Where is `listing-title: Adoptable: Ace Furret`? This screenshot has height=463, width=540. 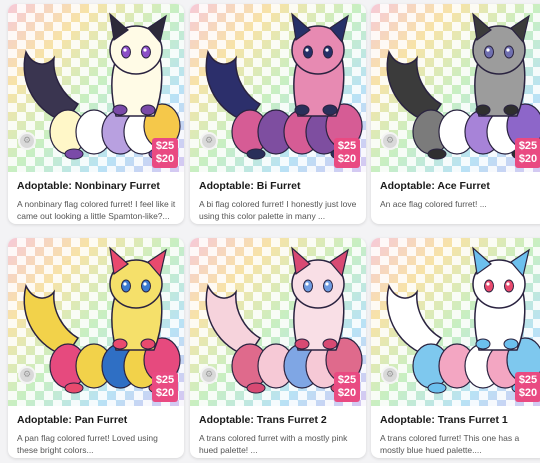 listing-title: Adoptable: Ace Furret is located at coordinates (460, 186).